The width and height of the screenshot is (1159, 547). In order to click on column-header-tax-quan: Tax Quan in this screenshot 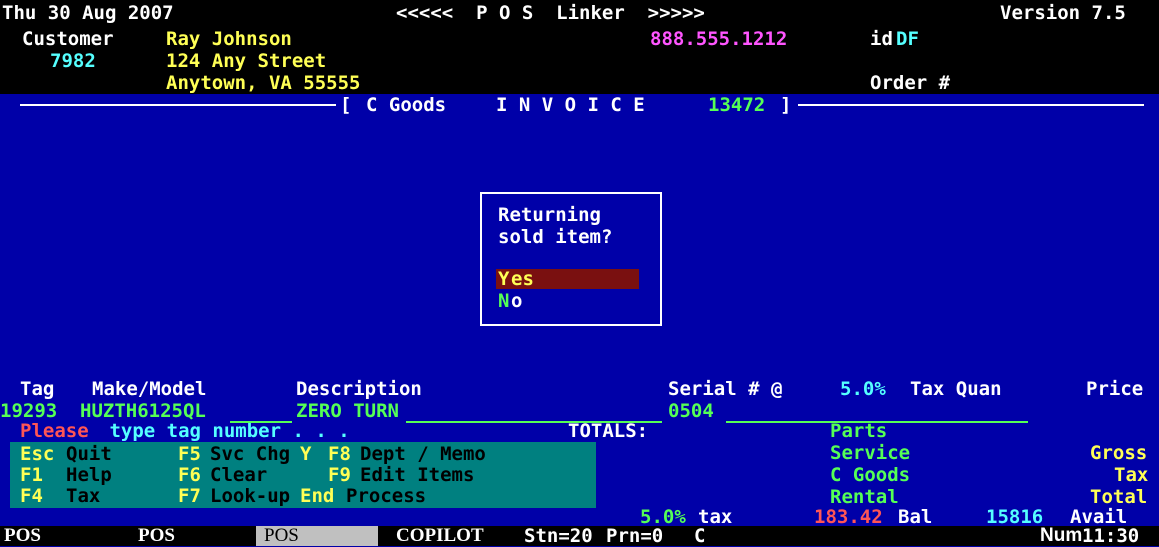, I will do `click(956, 389)`.